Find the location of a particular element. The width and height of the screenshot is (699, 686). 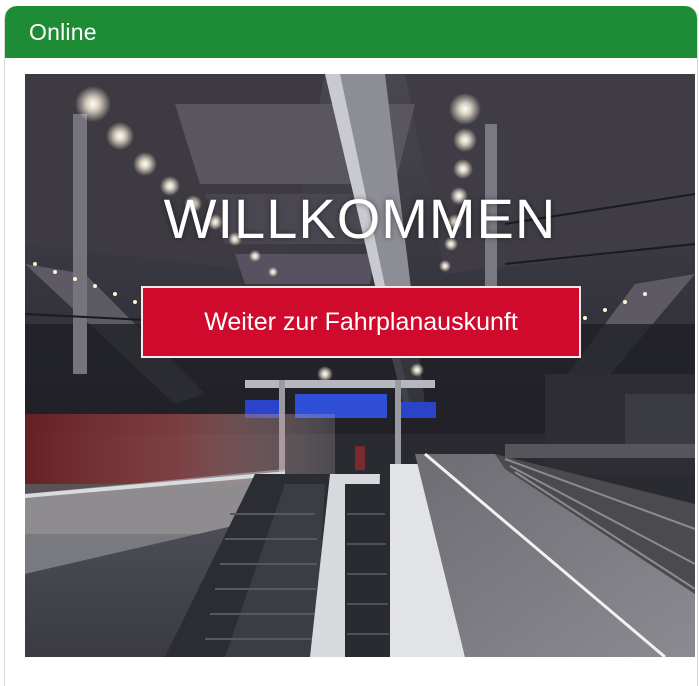

panel-title: Online is located at coordinates (63, 31).